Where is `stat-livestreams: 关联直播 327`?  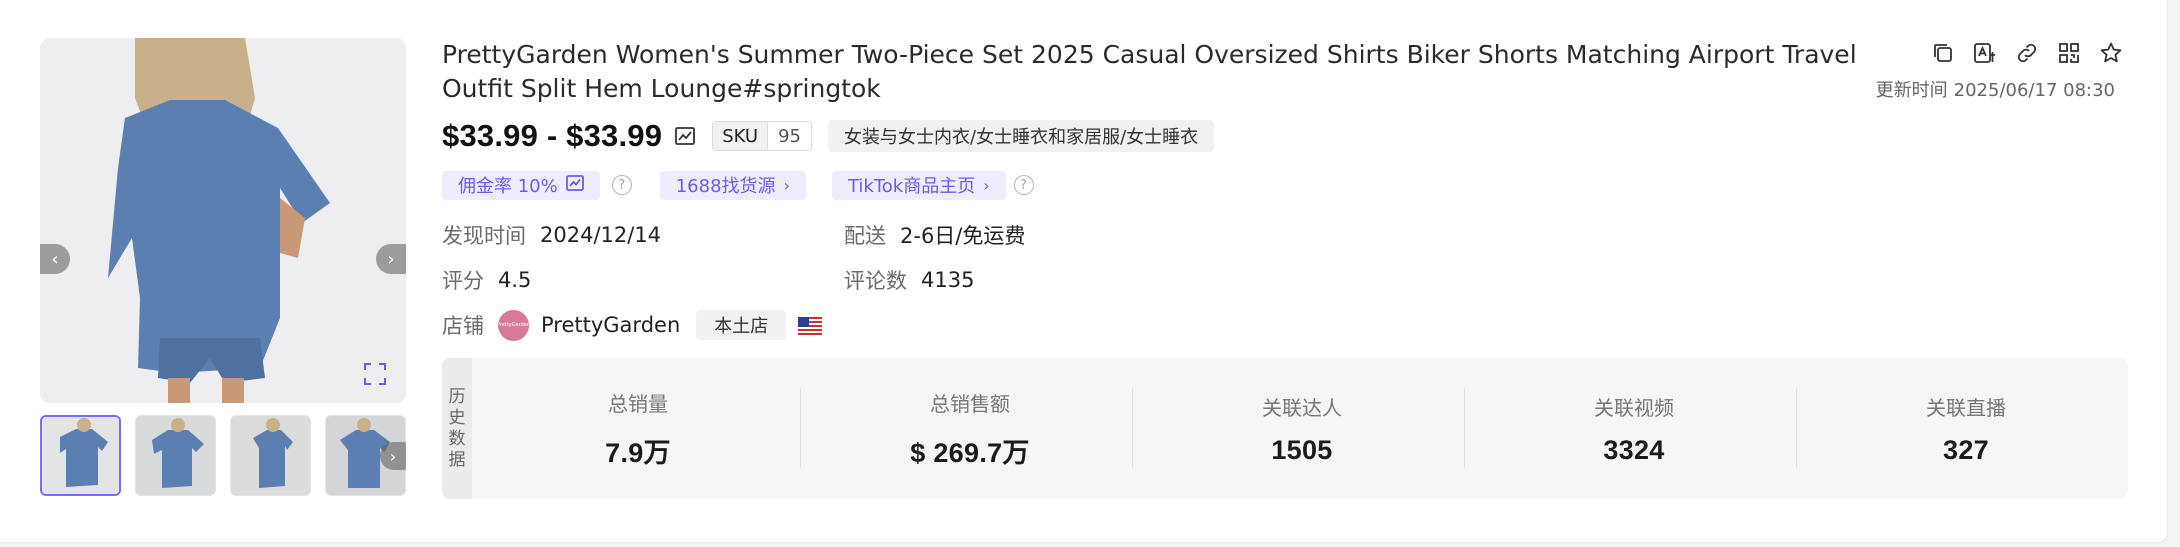
stat-livestreams: 关联直播 327 is located at coordinates (1966, 430).